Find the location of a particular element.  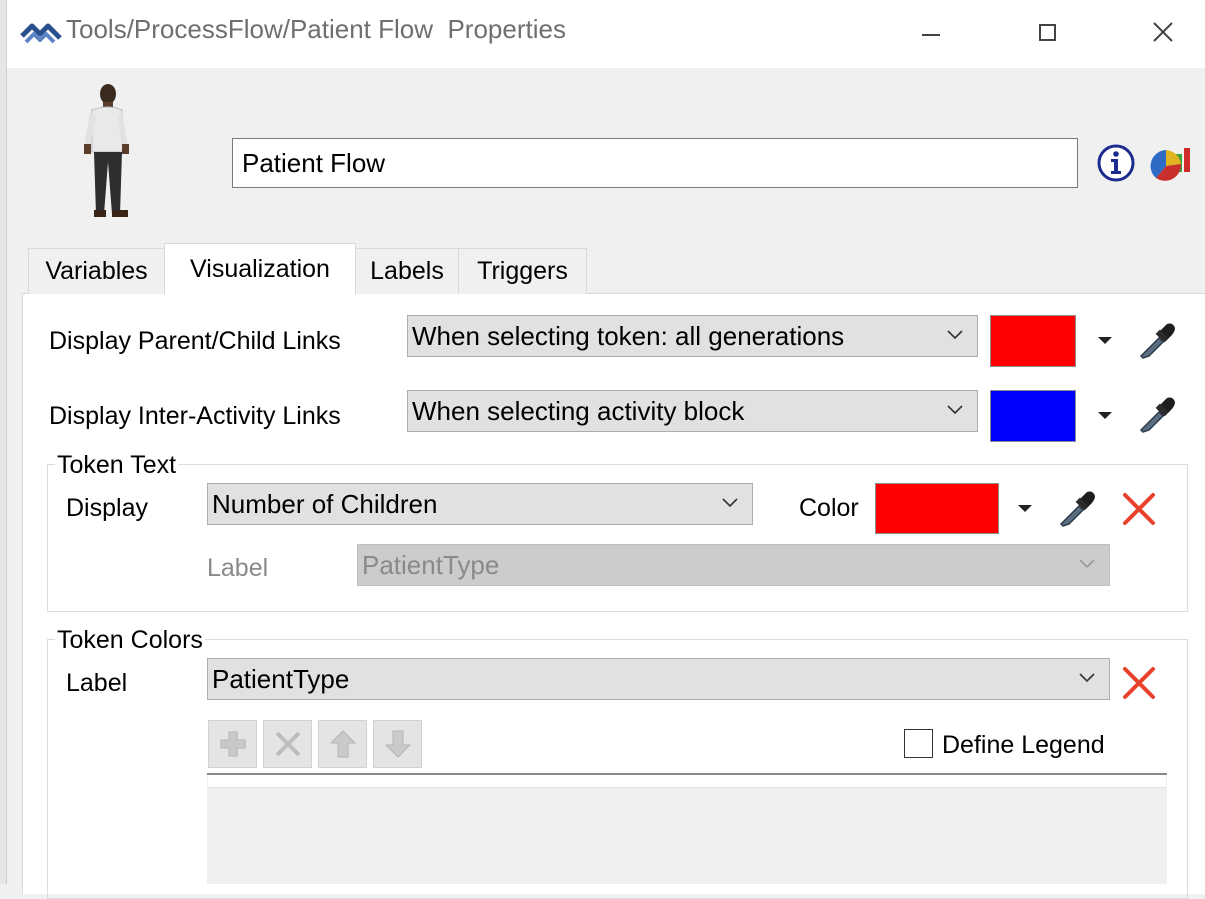

remove-icon is located at coordinates (287, 744).